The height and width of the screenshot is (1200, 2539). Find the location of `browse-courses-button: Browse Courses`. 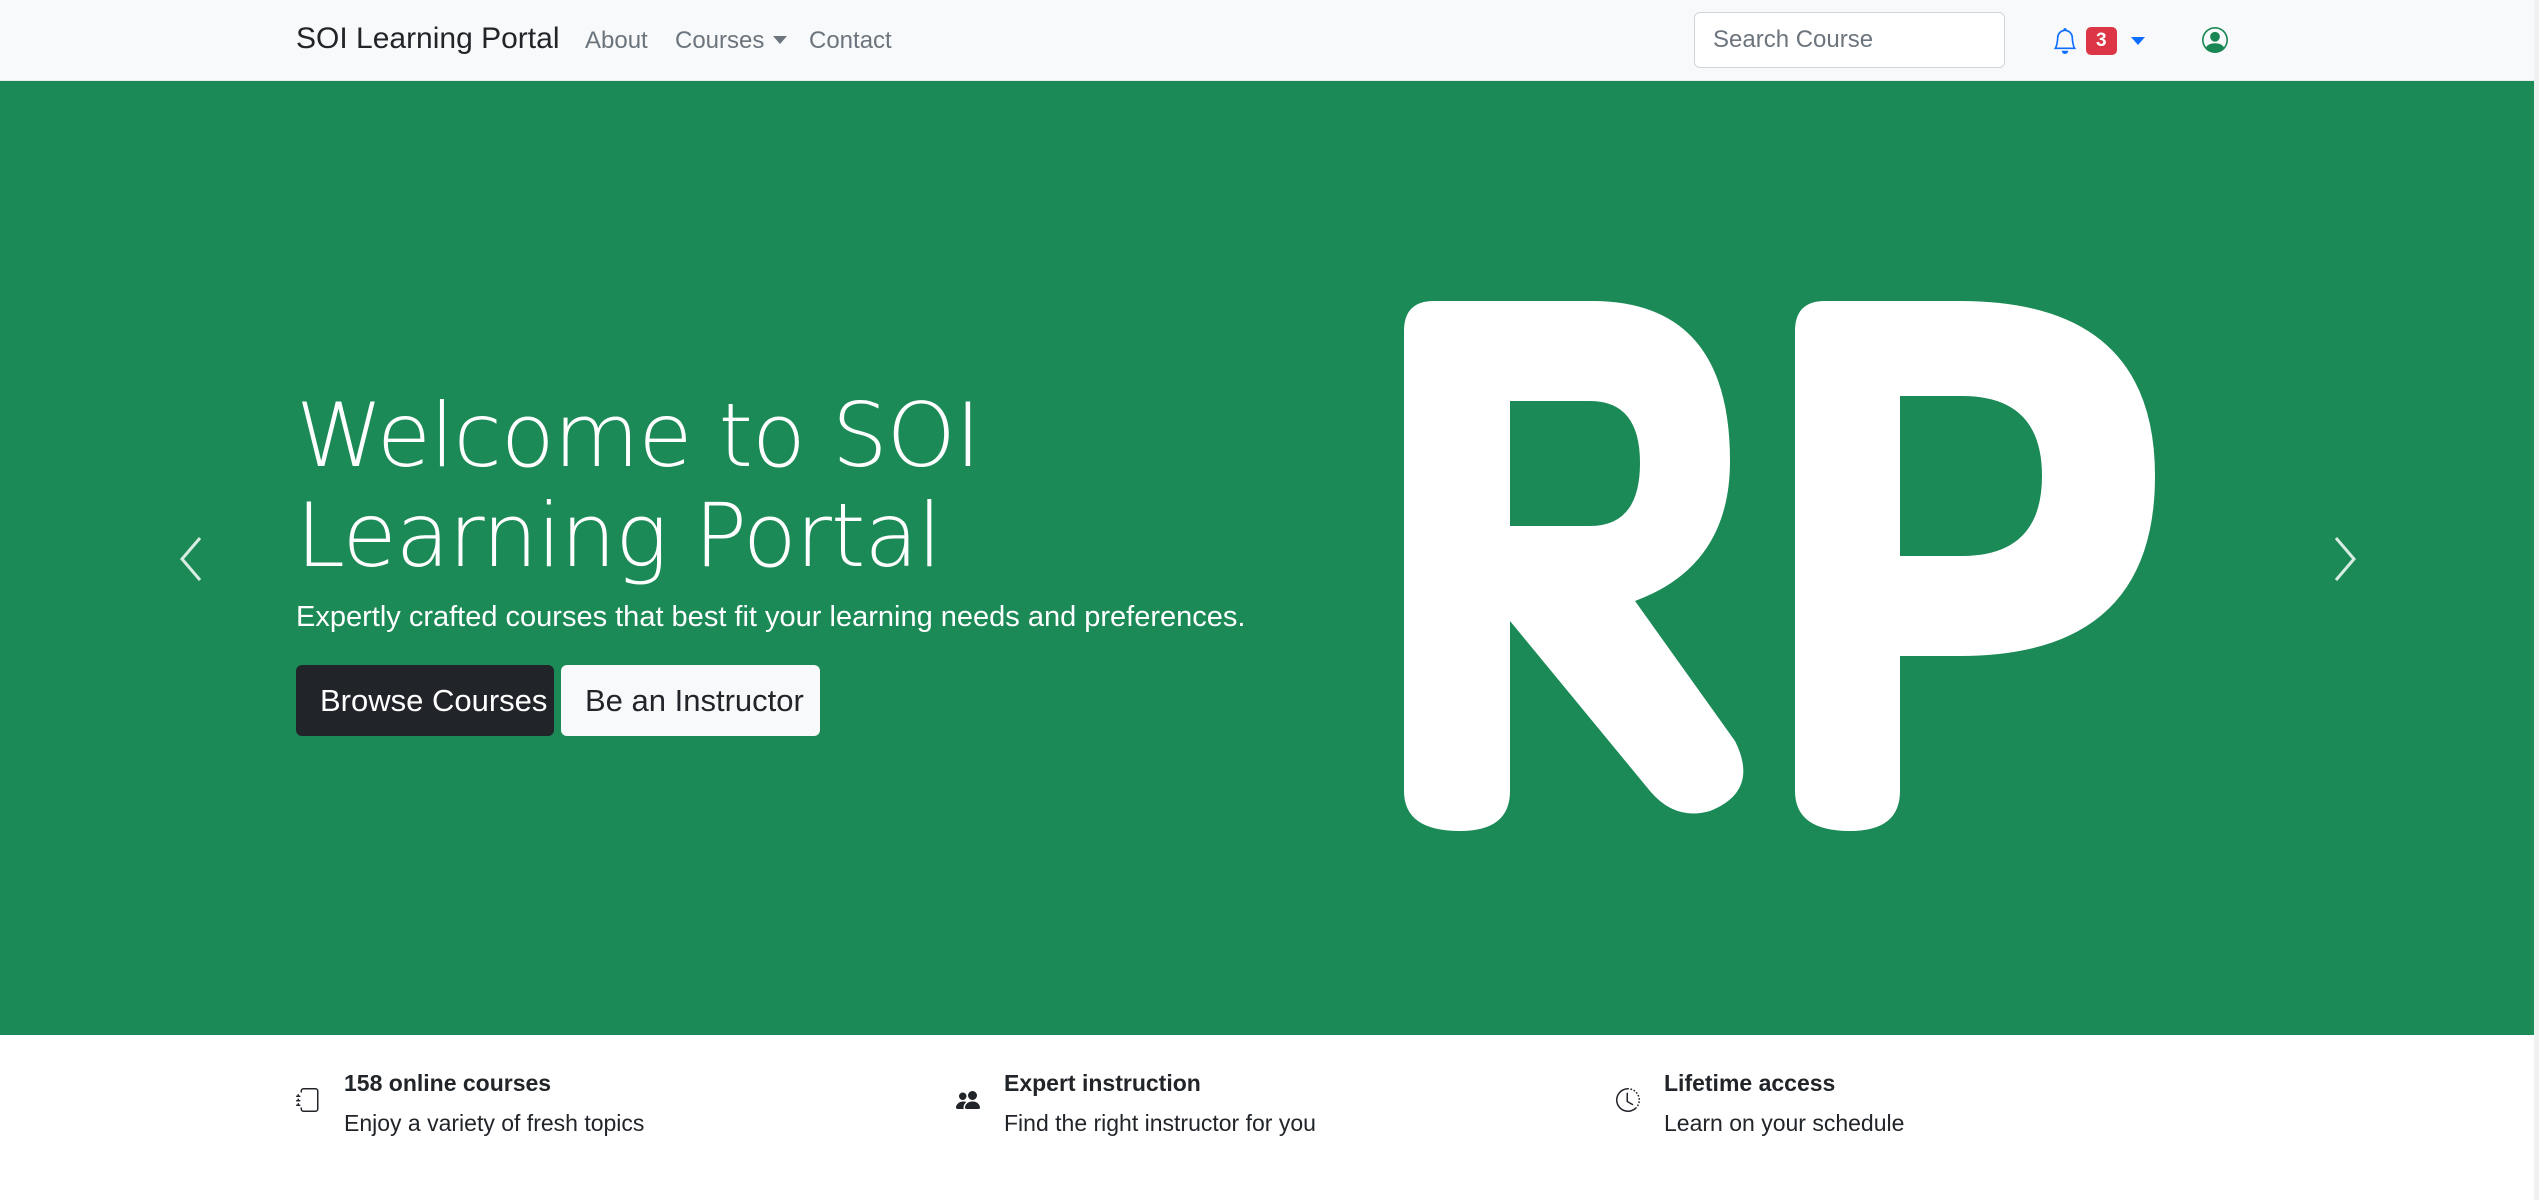

browse-courses-button: Browse Courses is located at coordinates (425, 700).